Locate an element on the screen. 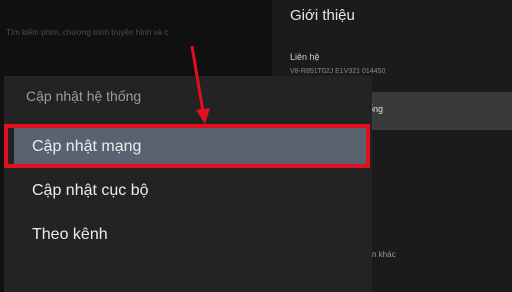 The width and height of the screenshot is (512, 292). local-update-item: Cập nhật cục bộ is located at coordinates (90, 191).